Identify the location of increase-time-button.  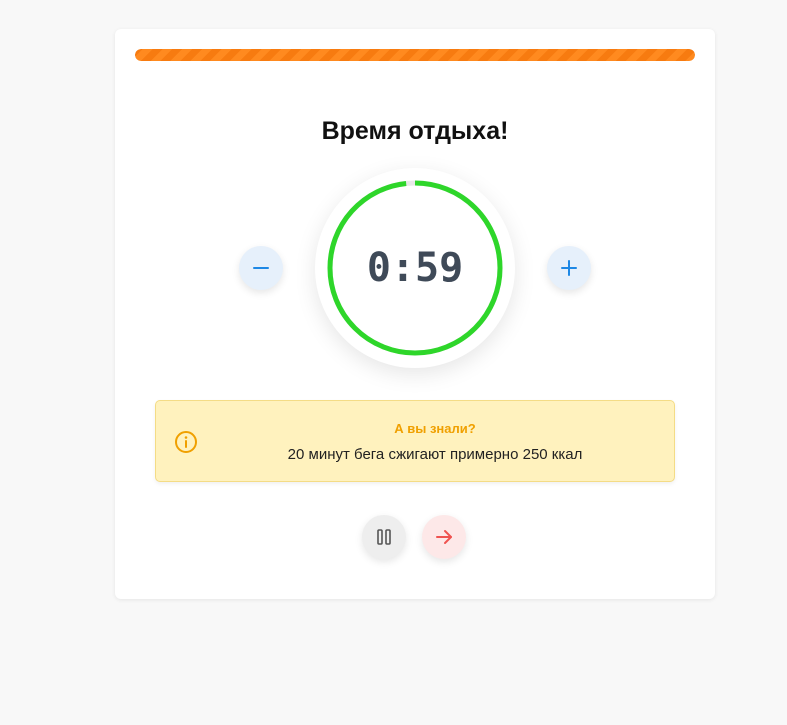
(569, 268).